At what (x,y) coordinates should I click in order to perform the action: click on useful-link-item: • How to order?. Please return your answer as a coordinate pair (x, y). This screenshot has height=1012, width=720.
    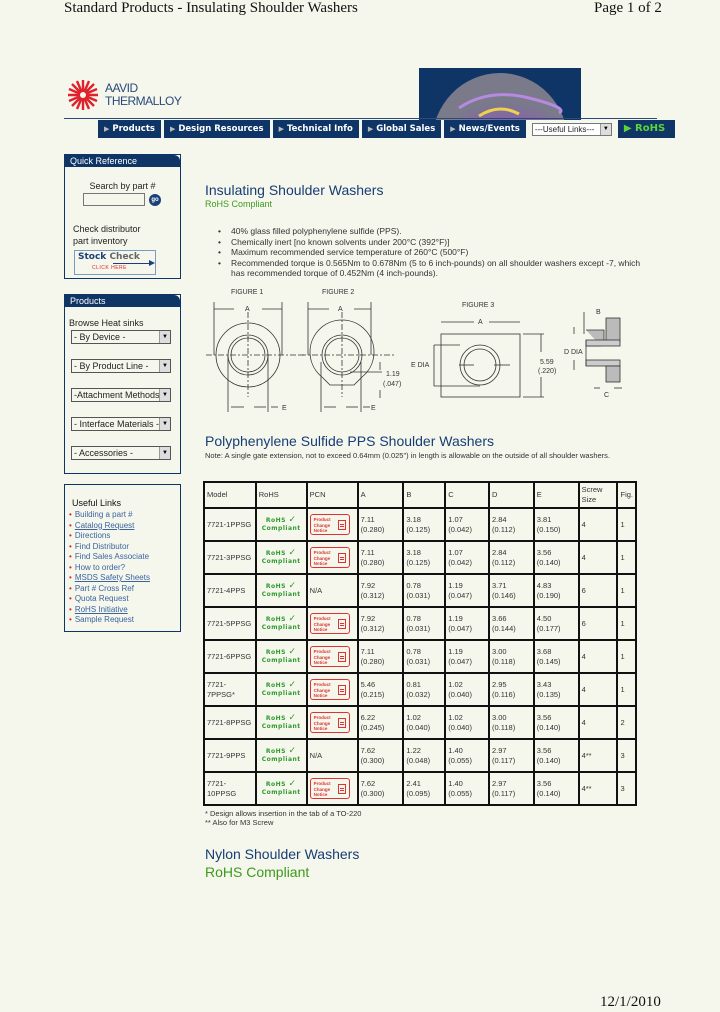
    Looking at the image, I should click on (124, 568).